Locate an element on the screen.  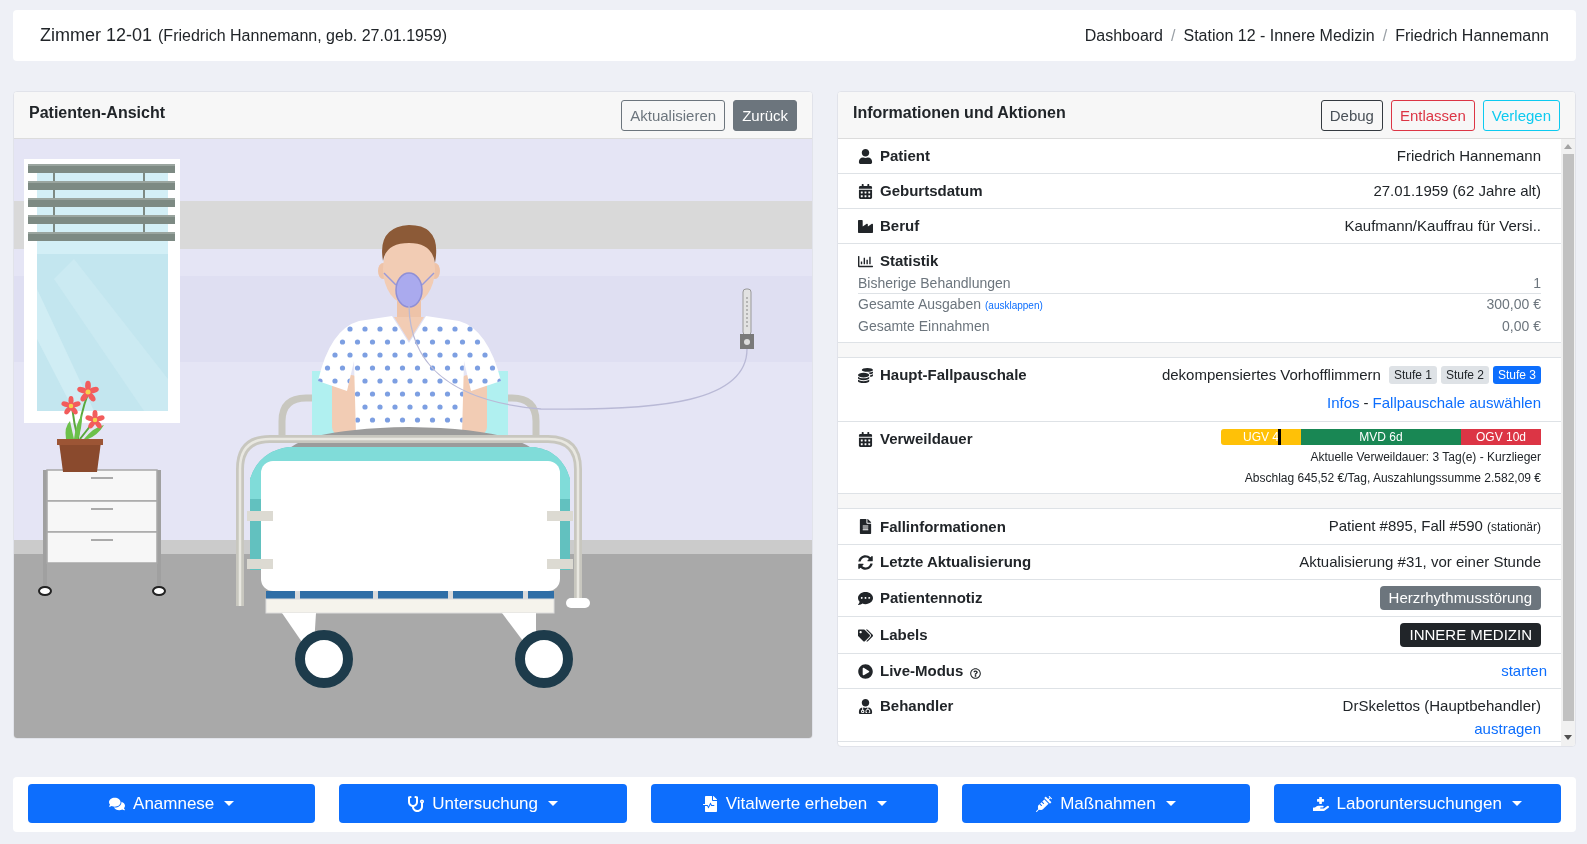
action-button: Untersuchung is located at coordinates (483, 803).